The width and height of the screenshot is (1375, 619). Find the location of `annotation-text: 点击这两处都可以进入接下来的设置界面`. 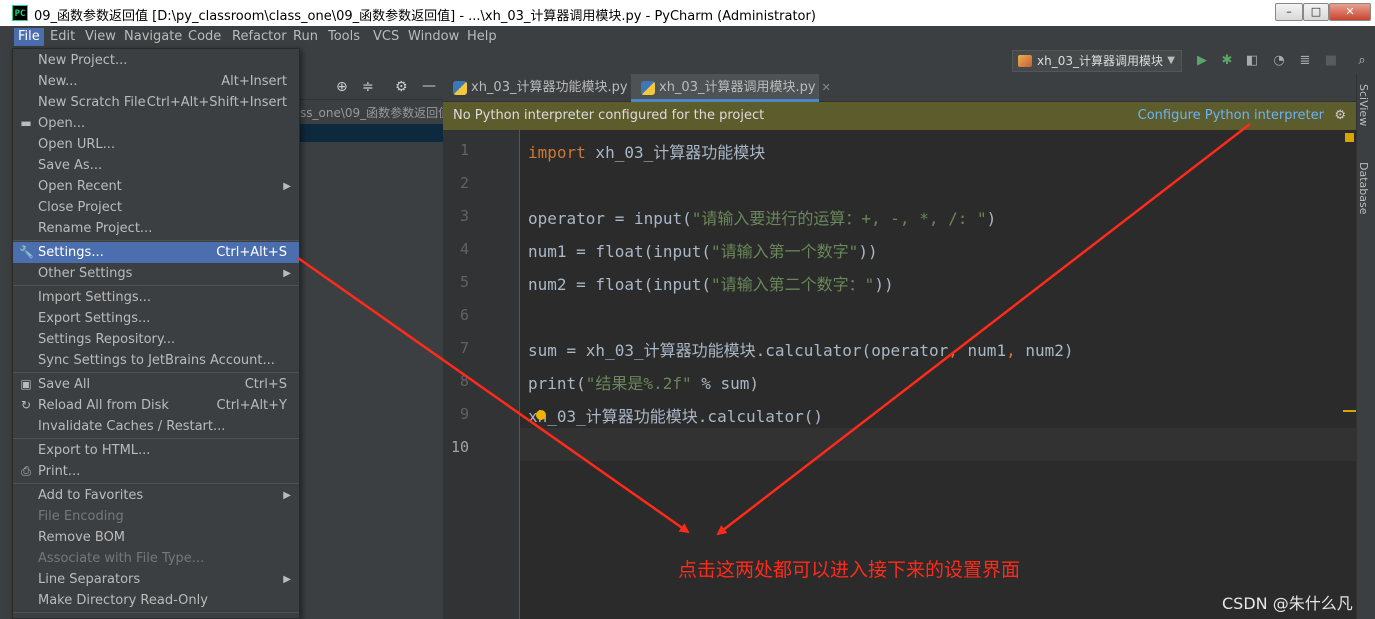

annotation-text: 点击这两处都可以进入接下来的设置界面 is located at coordinates (849, 570).